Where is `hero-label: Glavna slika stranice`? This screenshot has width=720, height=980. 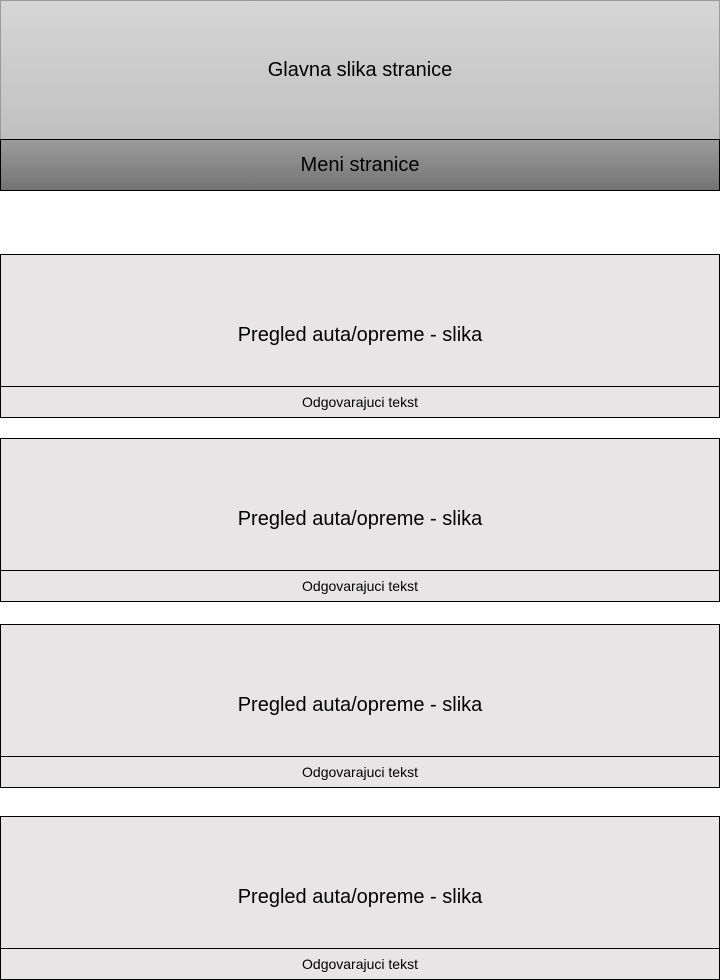
hero-label: Glavna slika stranice is located at coordinates (360, 69).